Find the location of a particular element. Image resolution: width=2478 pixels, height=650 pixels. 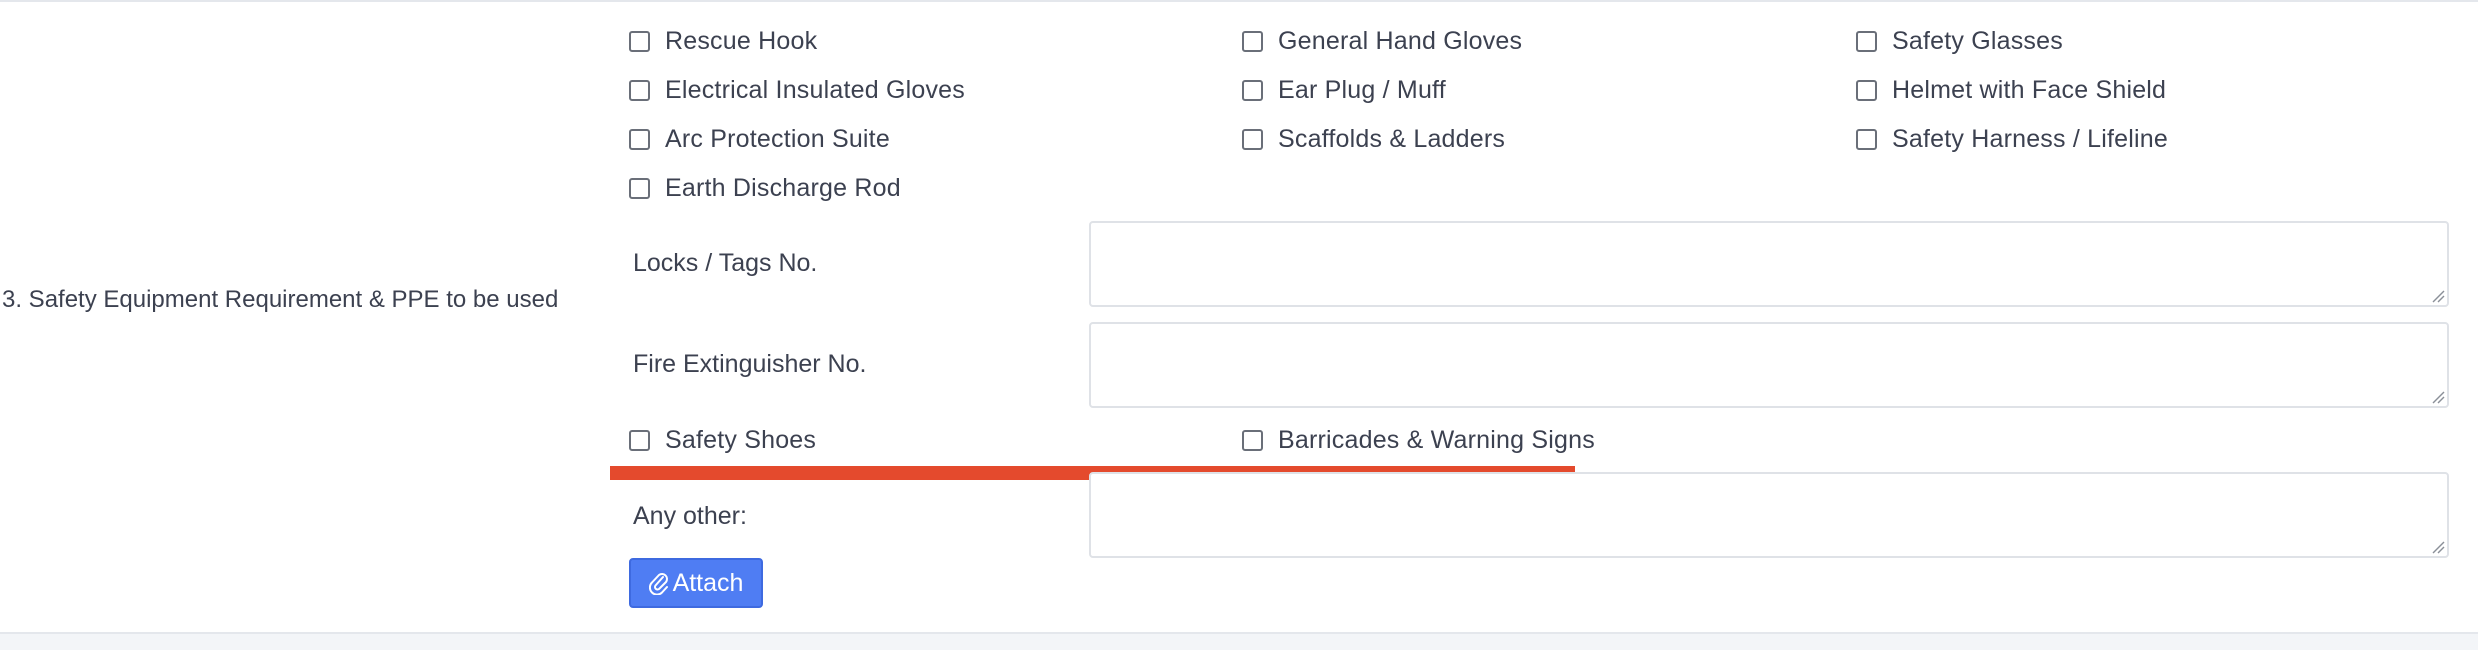

checkbox-label: Rescue Hook is located at coordinates (741, 40).